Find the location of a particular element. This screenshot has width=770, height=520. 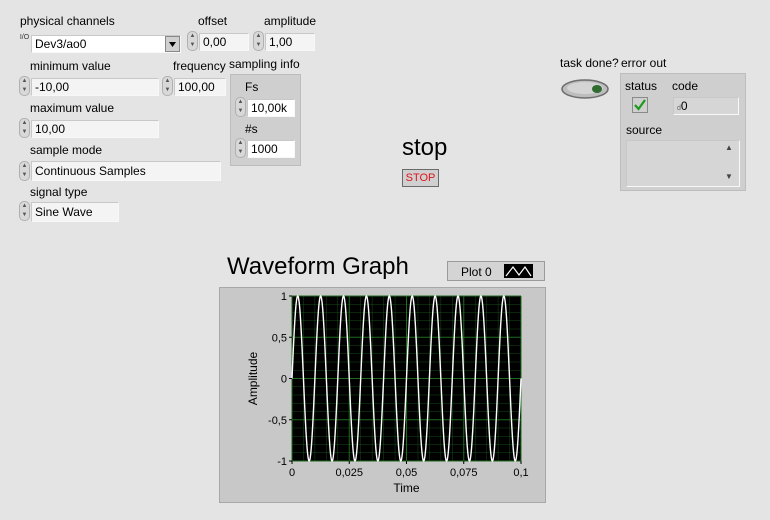

stop-label: stop is located at coordinates (425, 147).